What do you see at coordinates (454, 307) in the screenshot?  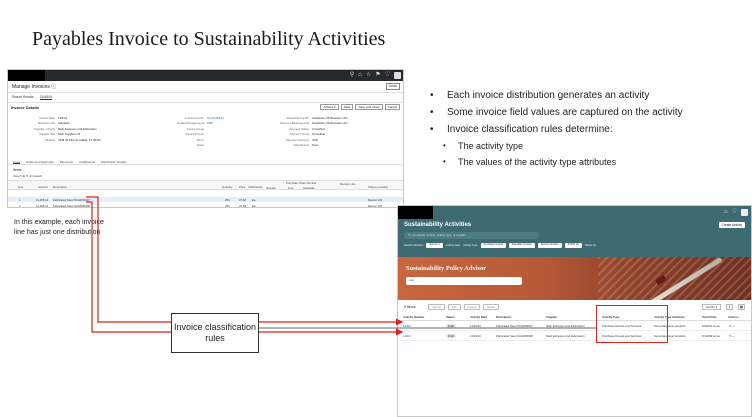 I see `edit-button: Edit` at bounding box center [454, 307].